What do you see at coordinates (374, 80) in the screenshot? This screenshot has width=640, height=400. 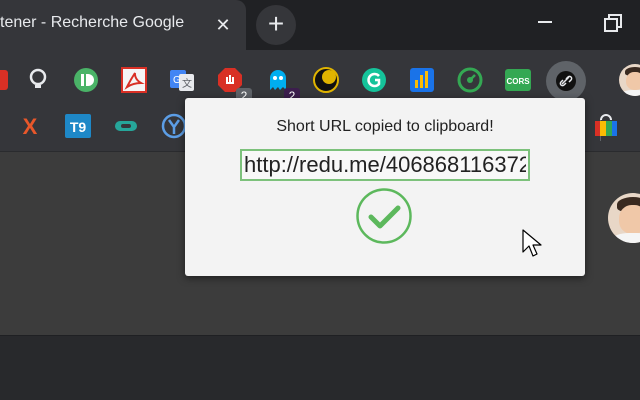 I see `grammarly-extension-icon` at bounding box center [374, 80].